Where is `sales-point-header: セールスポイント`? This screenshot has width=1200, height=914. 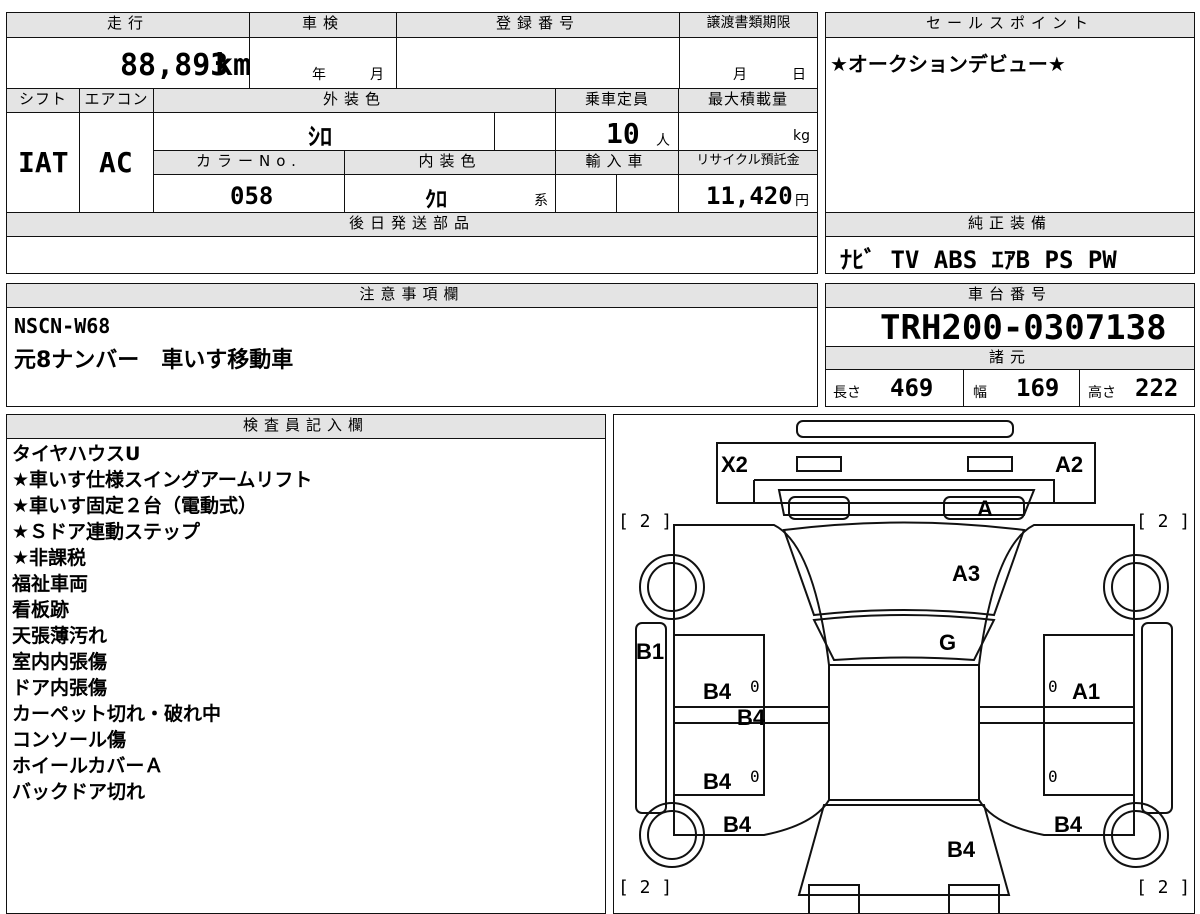 sales-point-header: セールスポイント is located at coordinates (1010, 25).